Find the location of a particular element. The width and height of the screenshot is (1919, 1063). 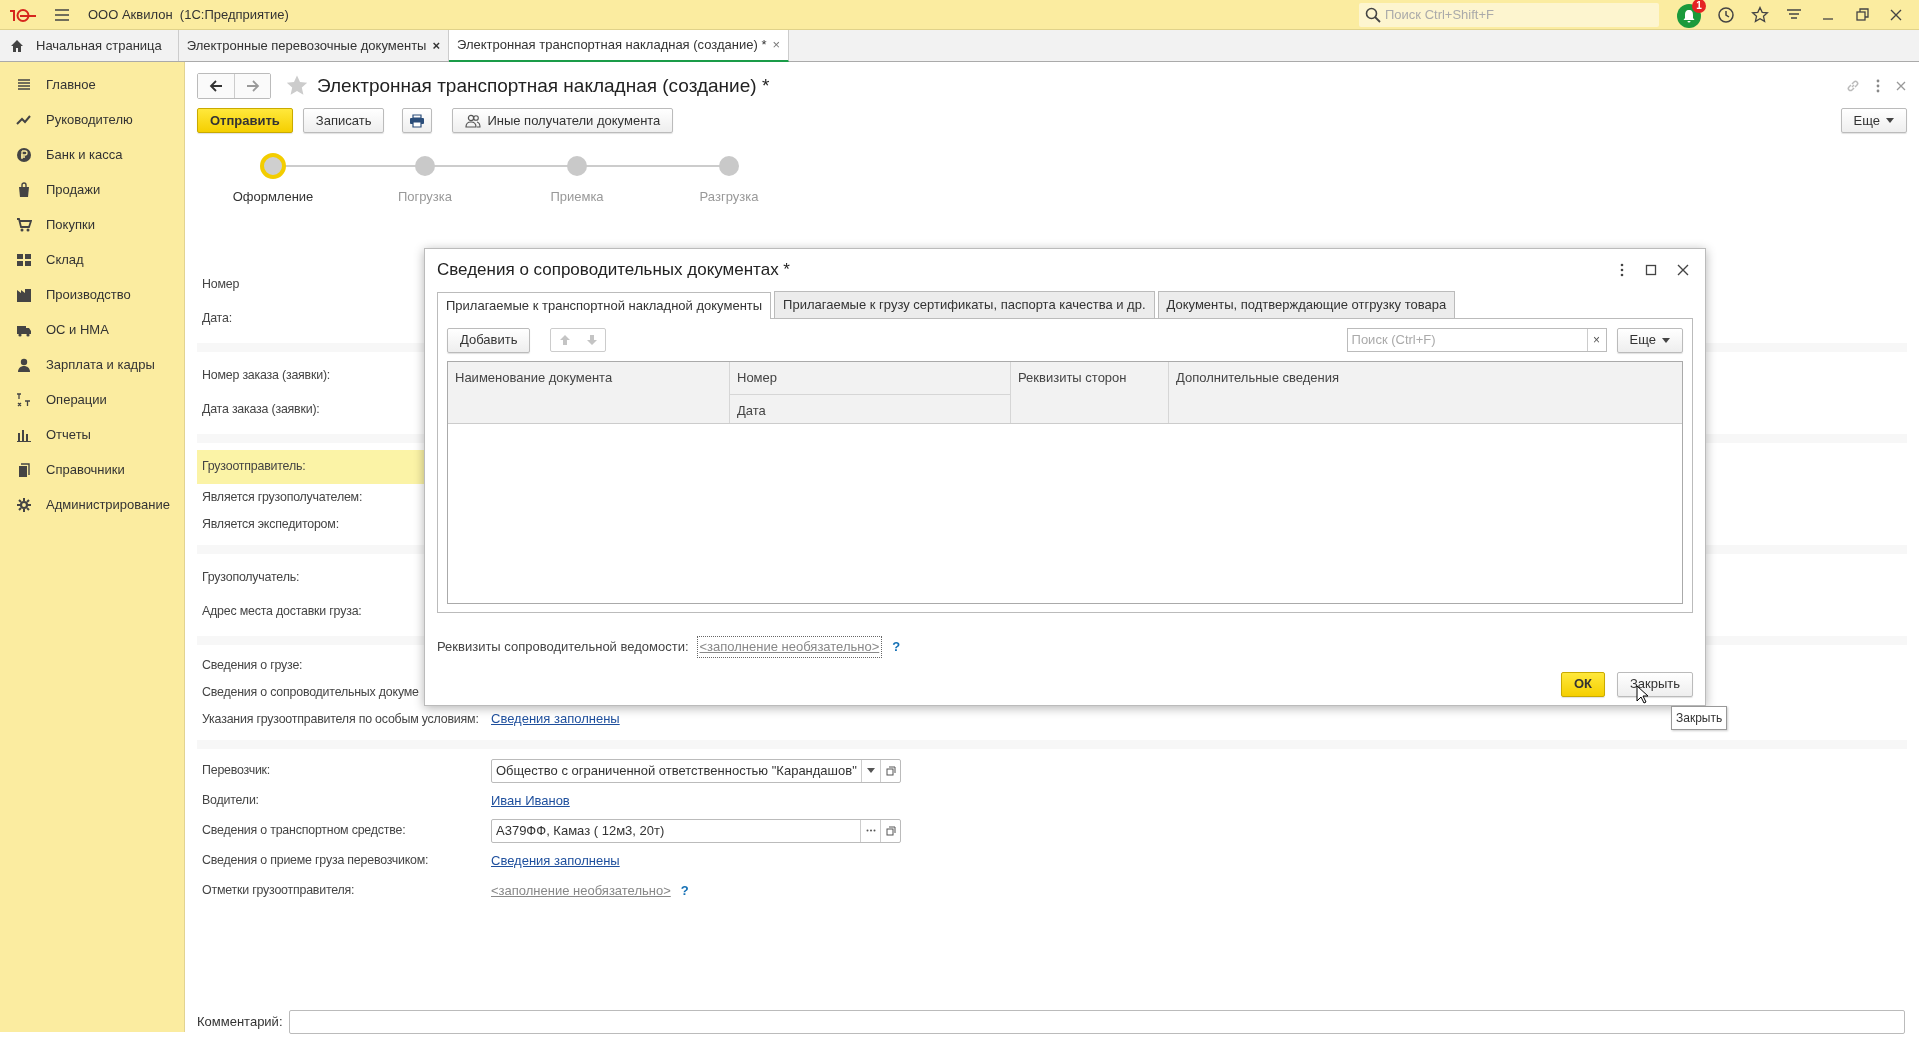

sidebar-item: Главное is located at coordinates (92, 84).